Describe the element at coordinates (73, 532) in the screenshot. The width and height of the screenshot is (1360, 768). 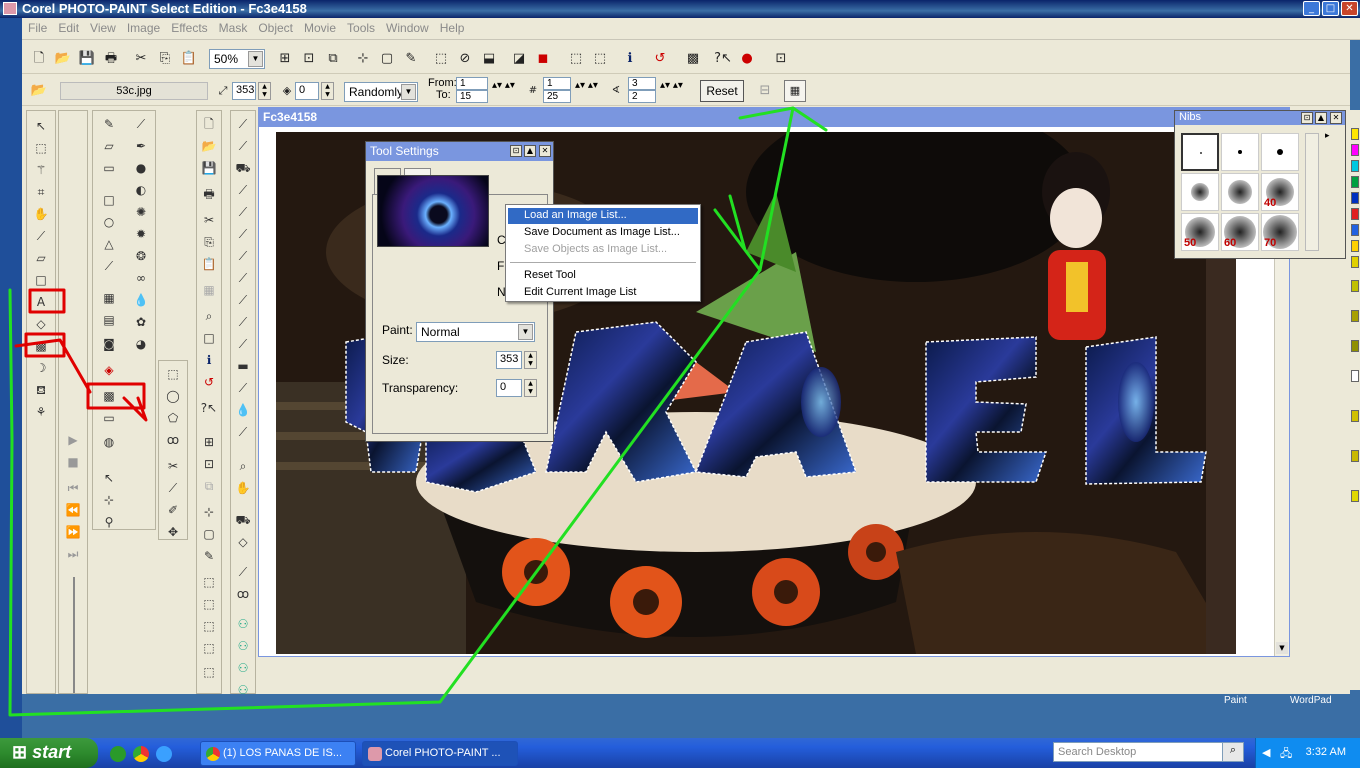
I see `next-frame-icon: ⏩` at that location.